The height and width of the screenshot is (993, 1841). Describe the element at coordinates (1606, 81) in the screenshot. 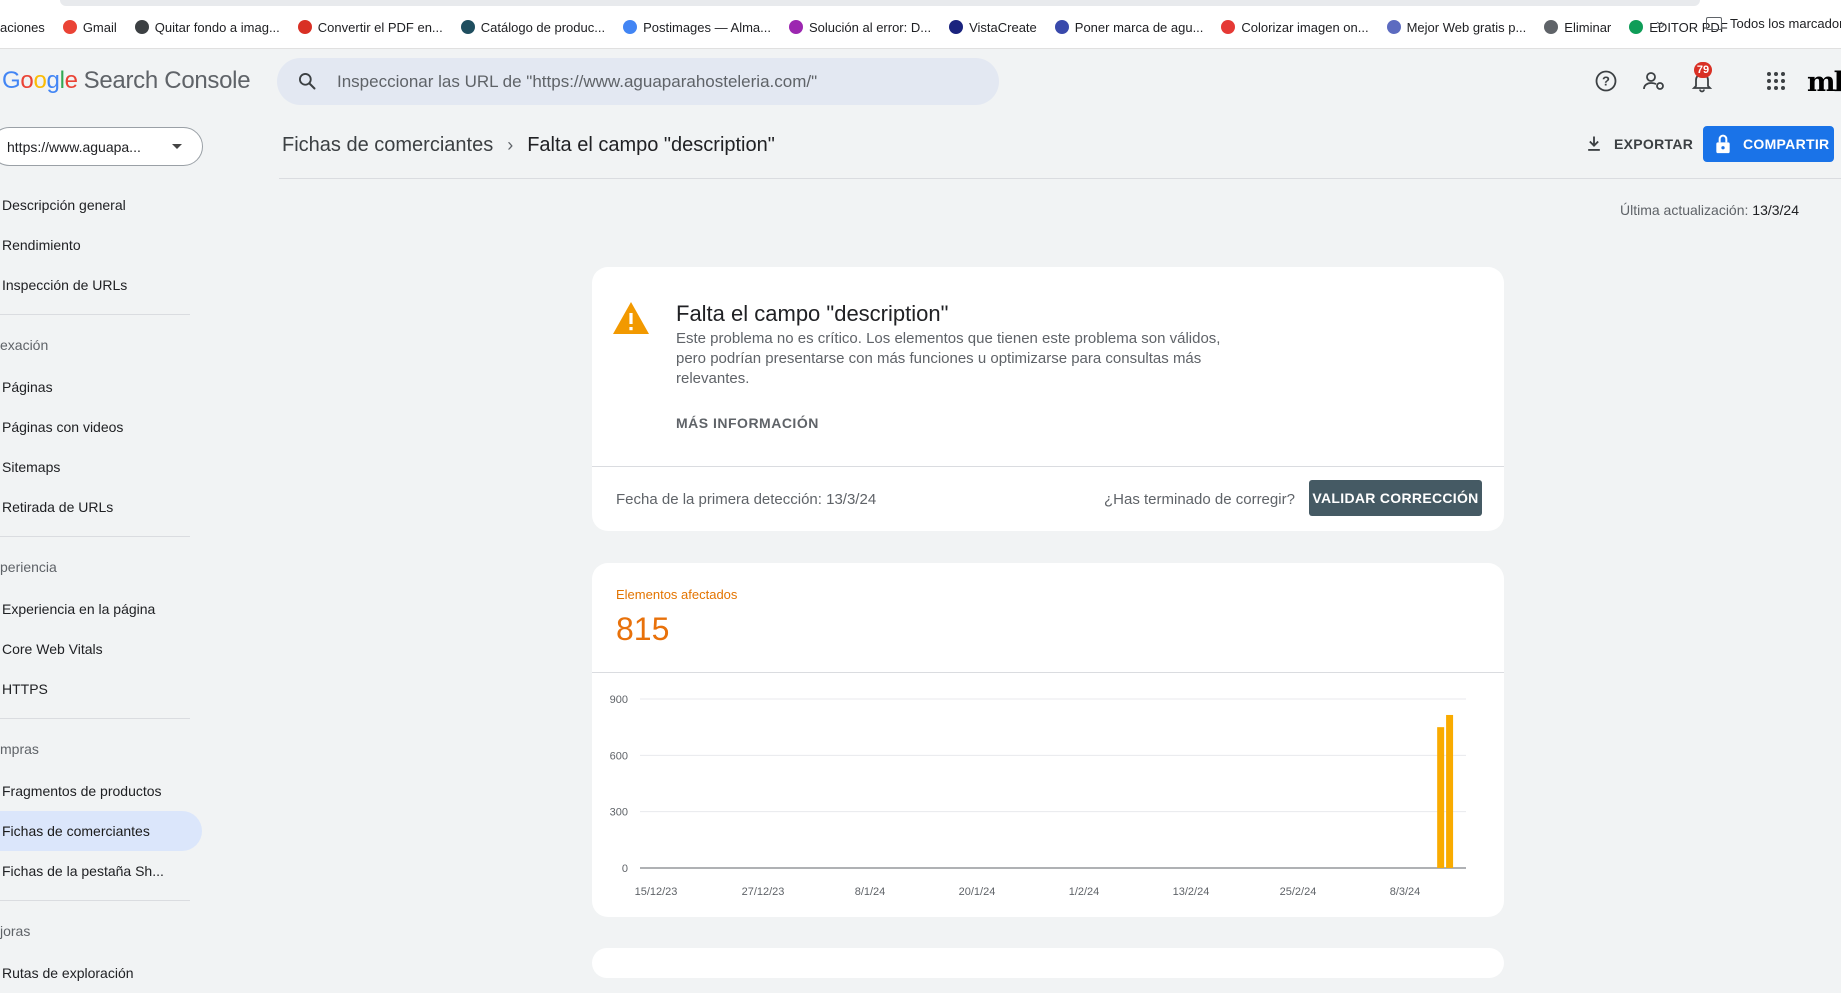

I see `help-icon: ?` at that location.